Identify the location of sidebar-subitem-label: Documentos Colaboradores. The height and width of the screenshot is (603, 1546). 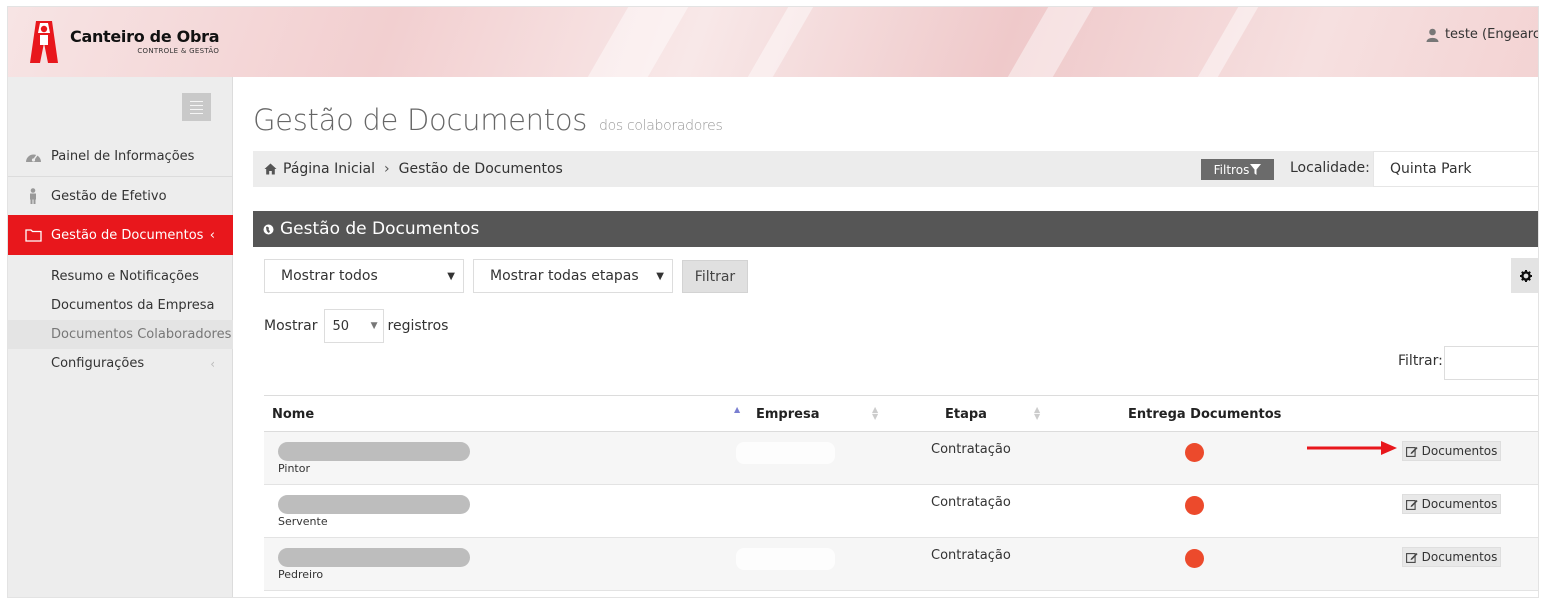
(141, 334).